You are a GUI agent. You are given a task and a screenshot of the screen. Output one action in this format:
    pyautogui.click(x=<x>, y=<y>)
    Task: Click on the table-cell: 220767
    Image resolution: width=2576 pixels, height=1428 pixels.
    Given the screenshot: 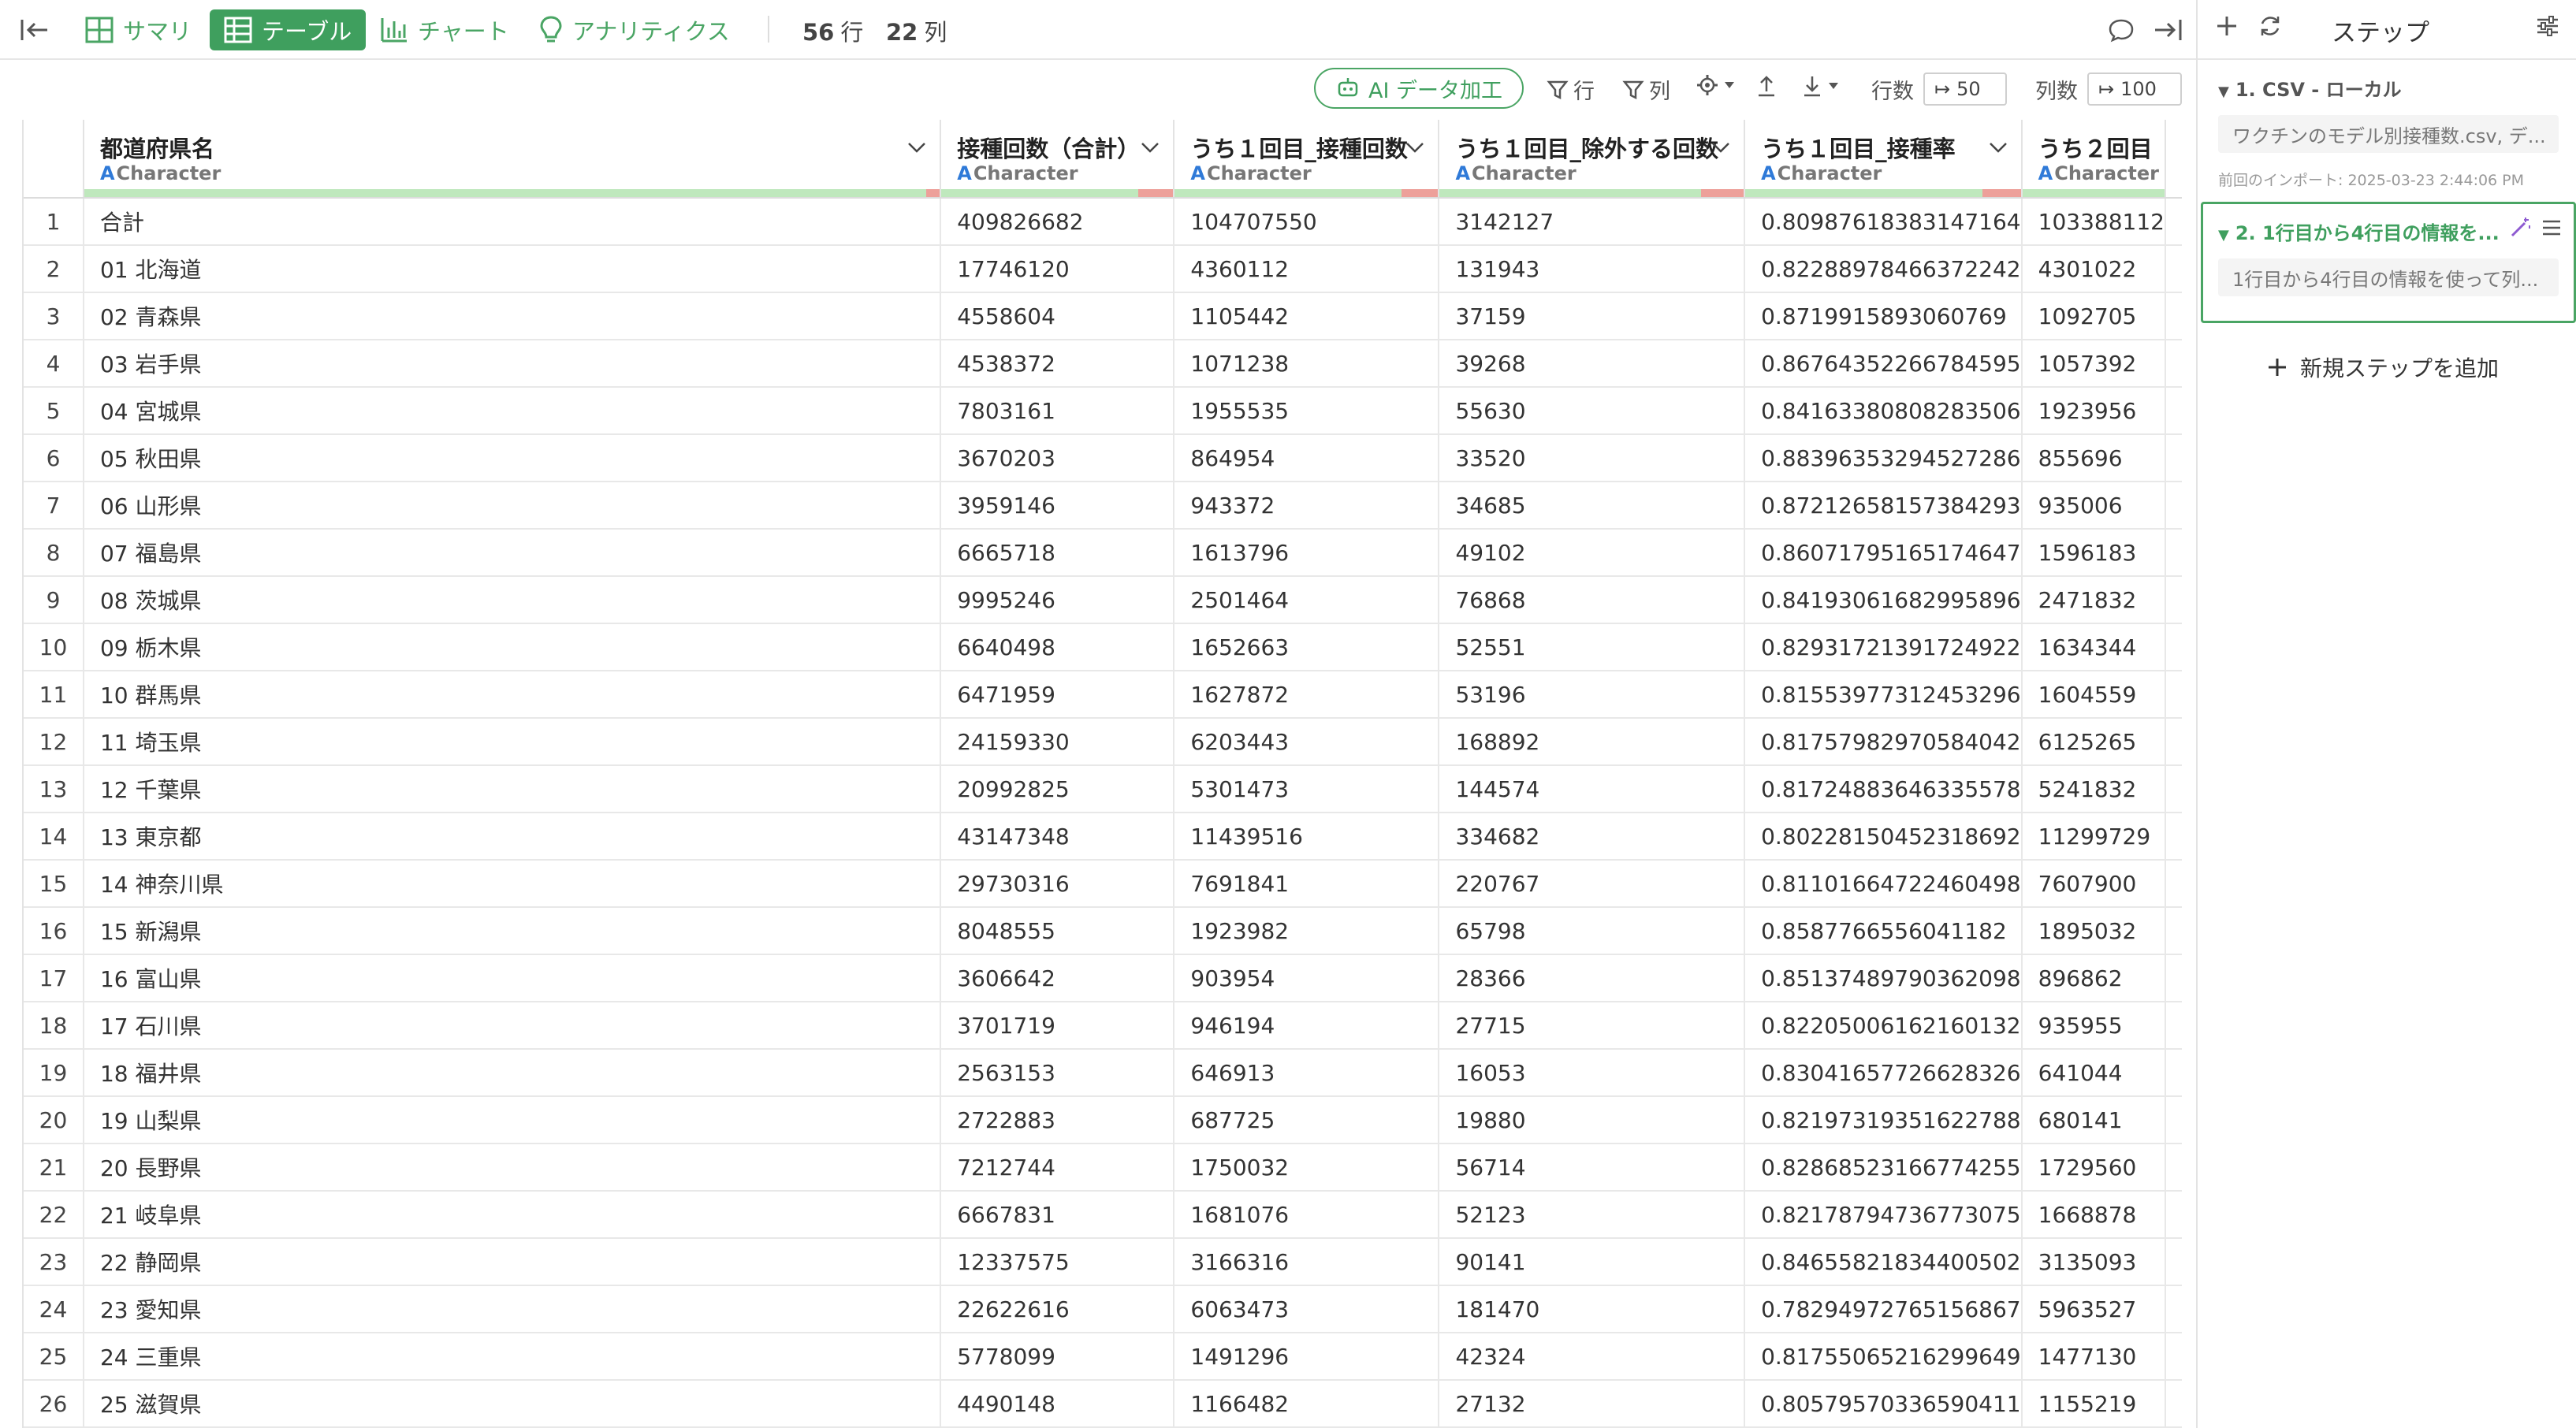 What is the action you would take?
    pyautogui.click(x=1592, y=884)
    